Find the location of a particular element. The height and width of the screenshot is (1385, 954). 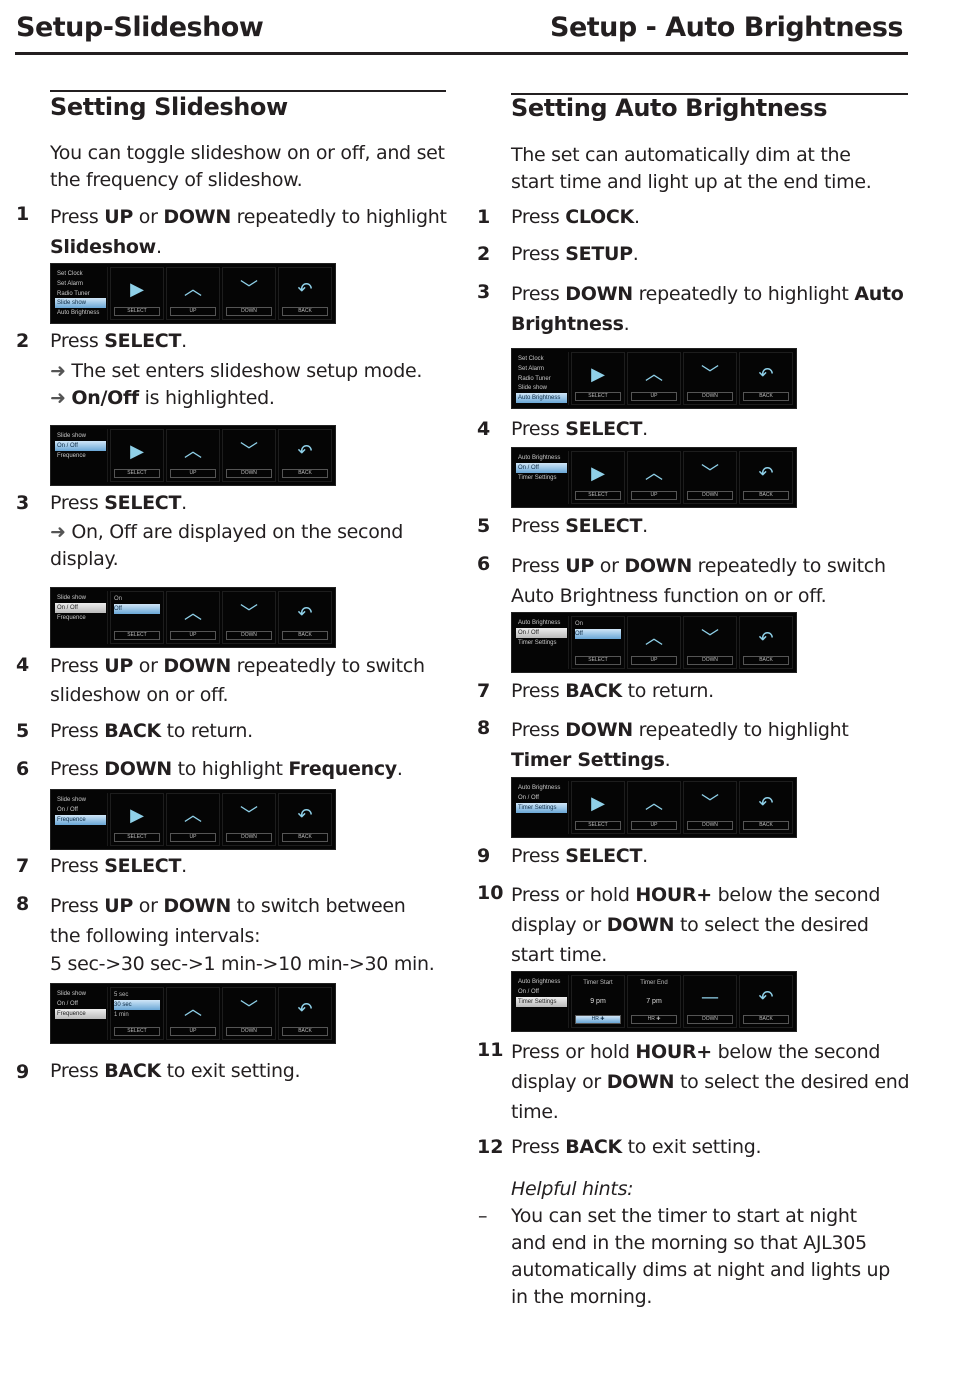

timer-start-label: Timer Start is located at coordinates (598, 983).